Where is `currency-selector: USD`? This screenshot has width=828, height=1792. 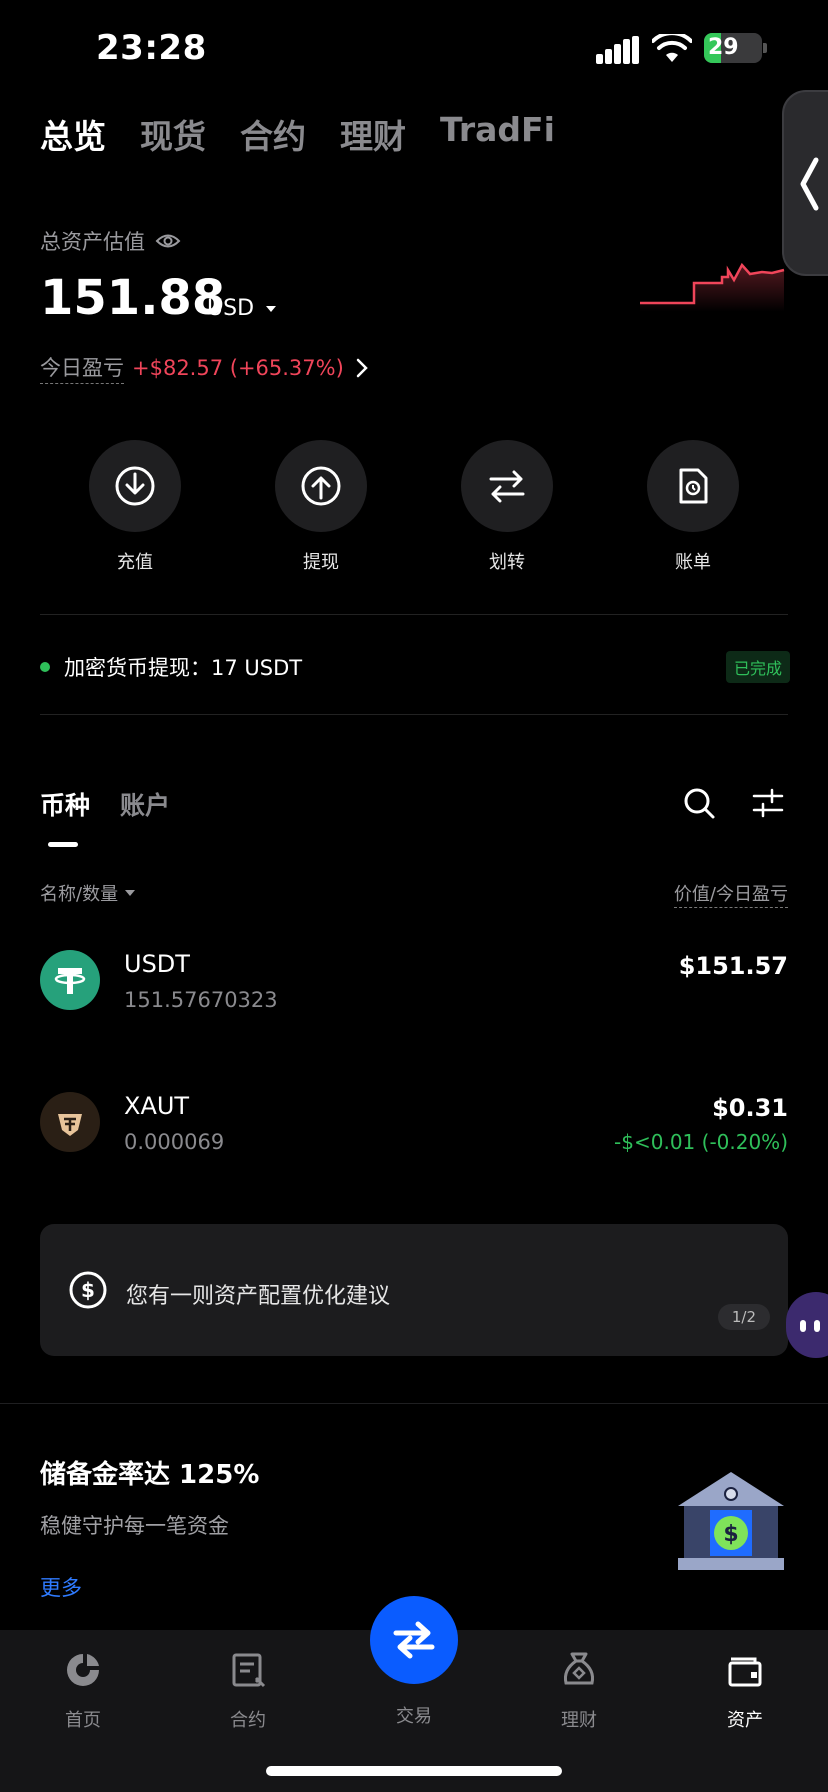
currency-selector: USD is located at coordinates (242, 308).